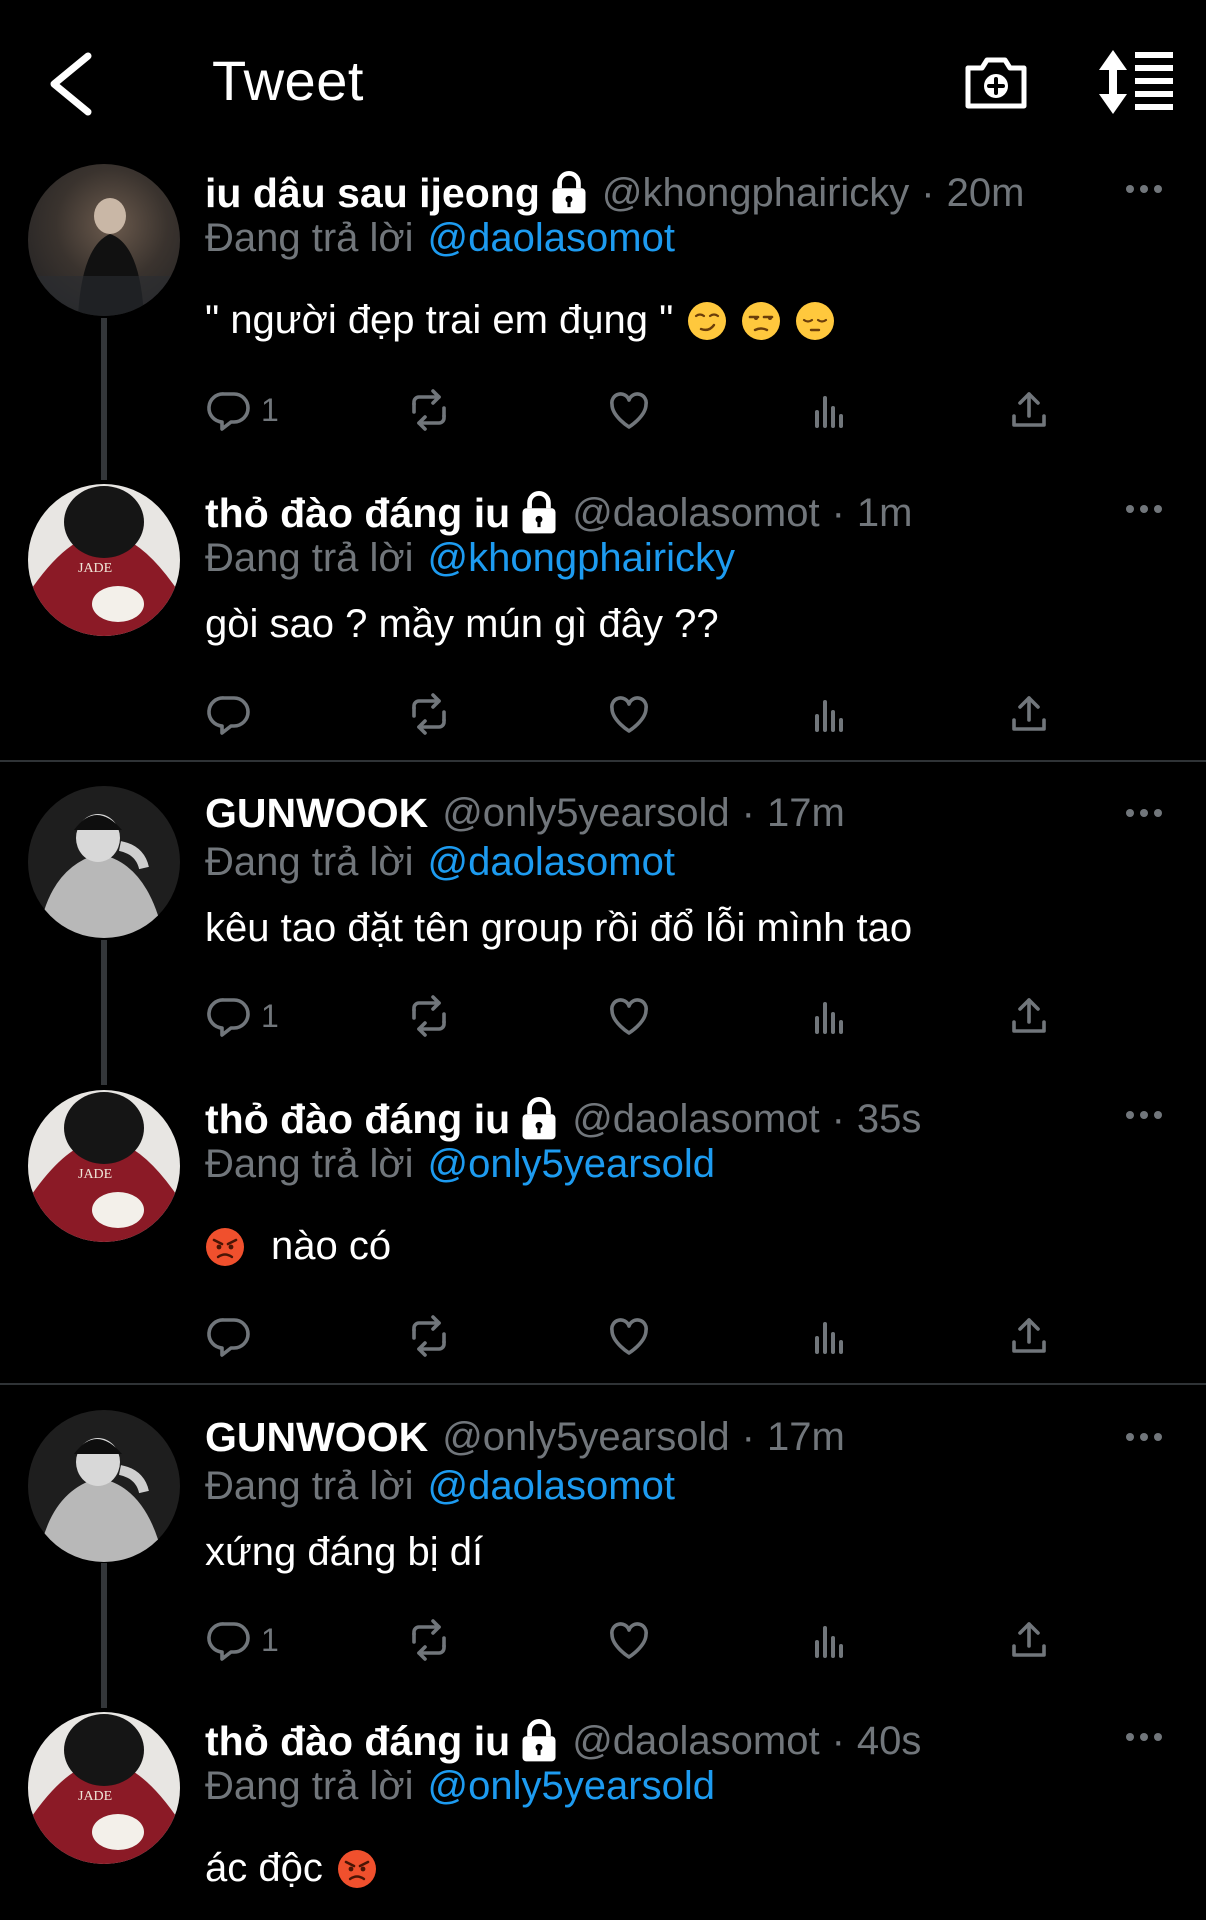 The width and height of the screenshot is (1206, 1920). I want to click on smirking-face-icon, so click(707, 321).